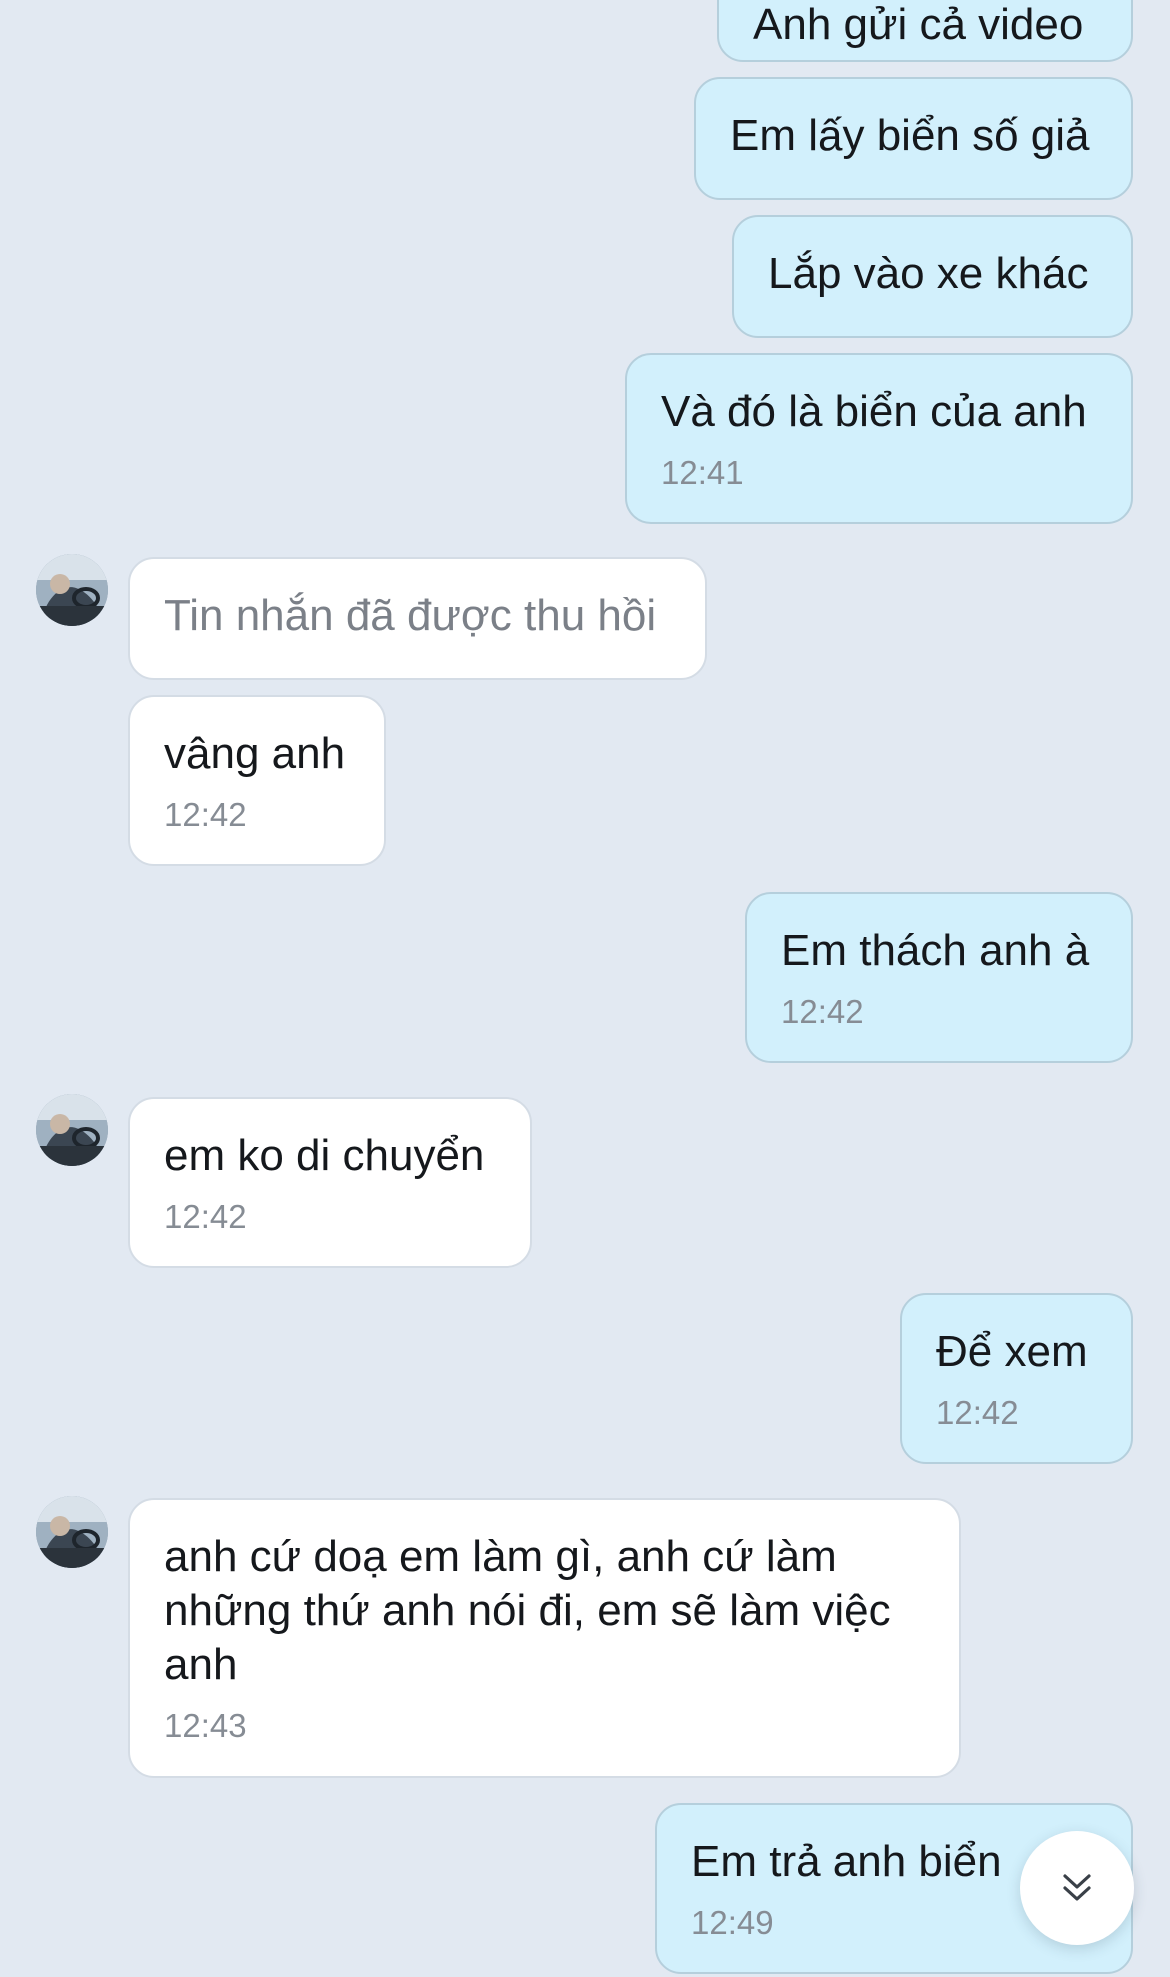 The width and height of the screenshot is (1170, 1977). I want to click on message-timestamp: 12:43, so click(205, 1725).